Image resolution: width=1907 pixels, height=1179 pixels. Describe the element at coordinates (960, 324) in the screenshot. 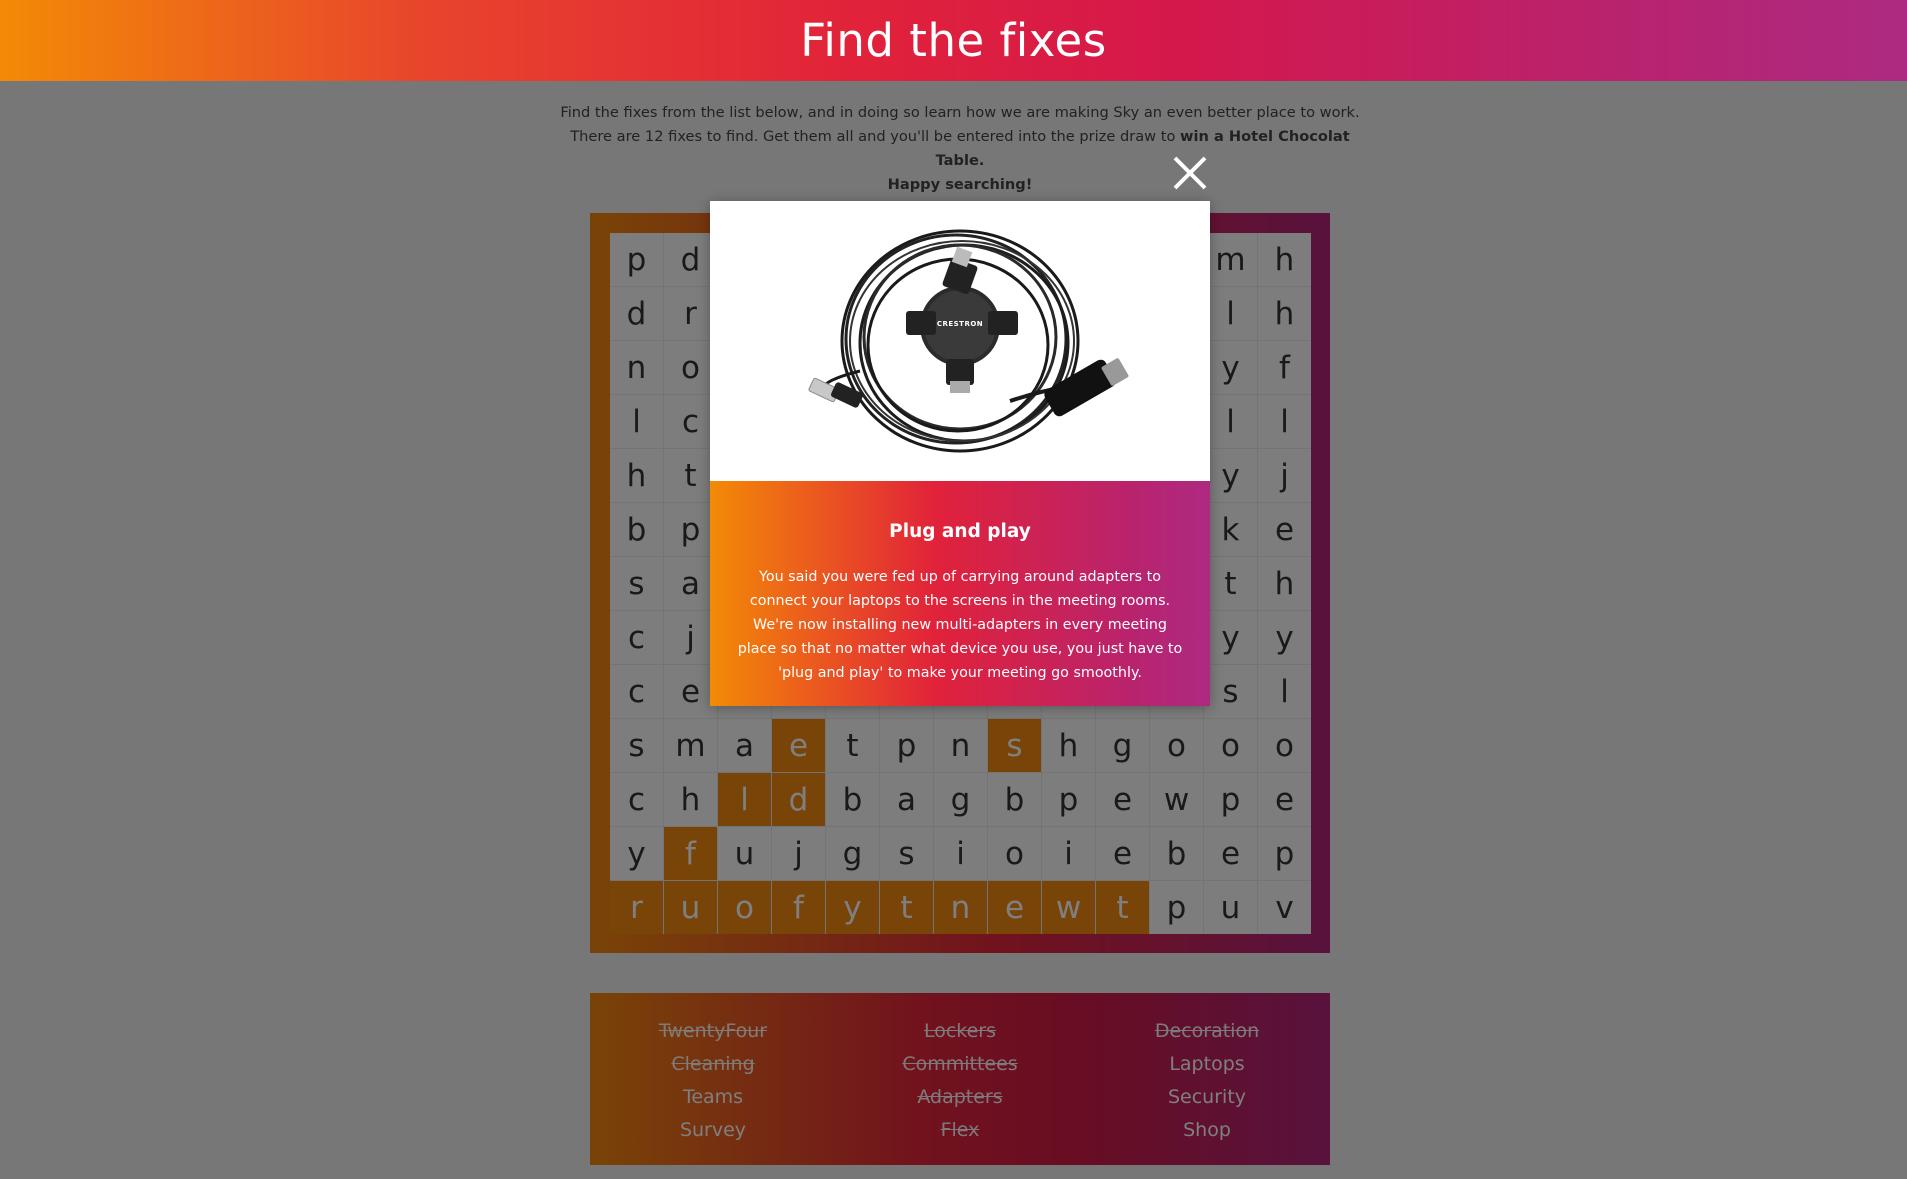

I see `adapter-brand-label: CRESTRON` at that location.